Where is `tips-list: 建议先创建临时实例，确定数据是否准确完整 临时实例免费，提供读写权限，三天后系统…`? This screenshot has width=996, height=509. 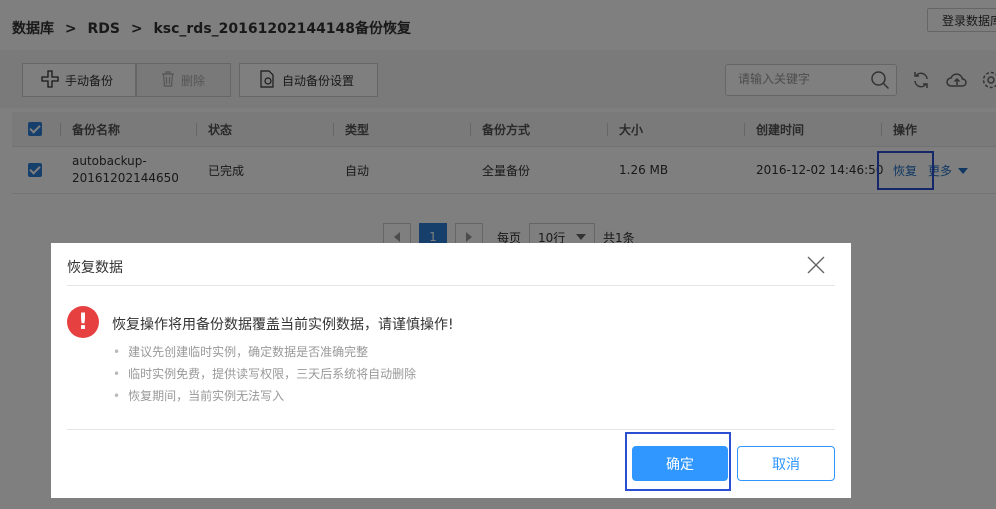
tips-list: 建议先创建临时实例，确定数据是否准确完整 临时实例免费，提供读写权限，三天后系统… is located at coordinates (264, 374).